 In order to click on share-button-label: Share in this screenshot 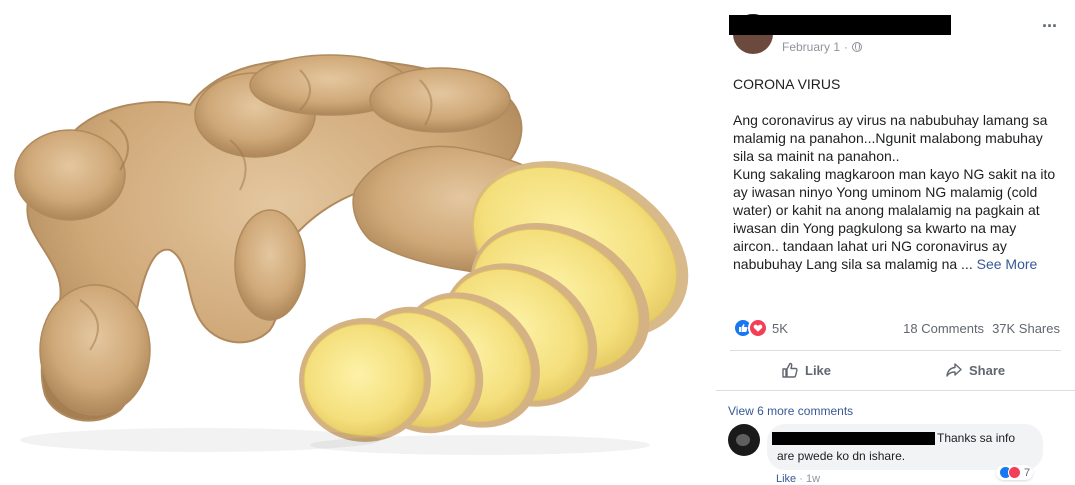, I will do `click(987, 370)`.